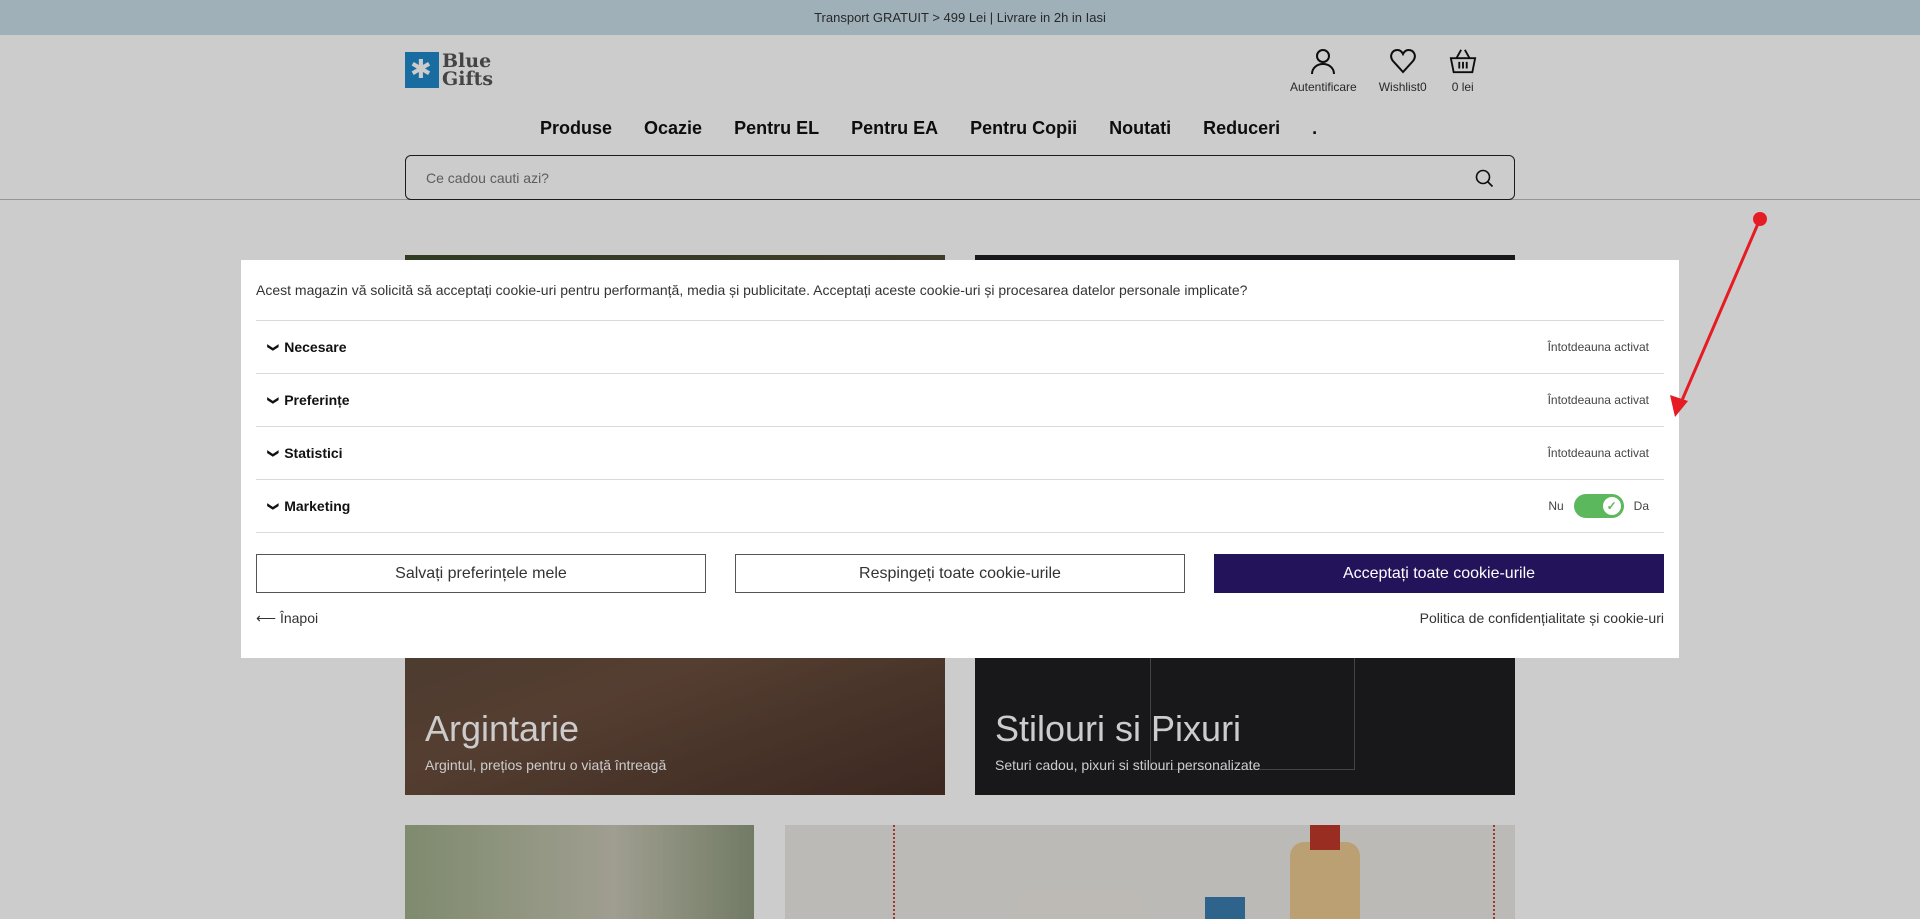 This screenshot has height=919, width=1920. I want to click on category-toggle-marketing: ❯ Marketing, so click(309, 506).